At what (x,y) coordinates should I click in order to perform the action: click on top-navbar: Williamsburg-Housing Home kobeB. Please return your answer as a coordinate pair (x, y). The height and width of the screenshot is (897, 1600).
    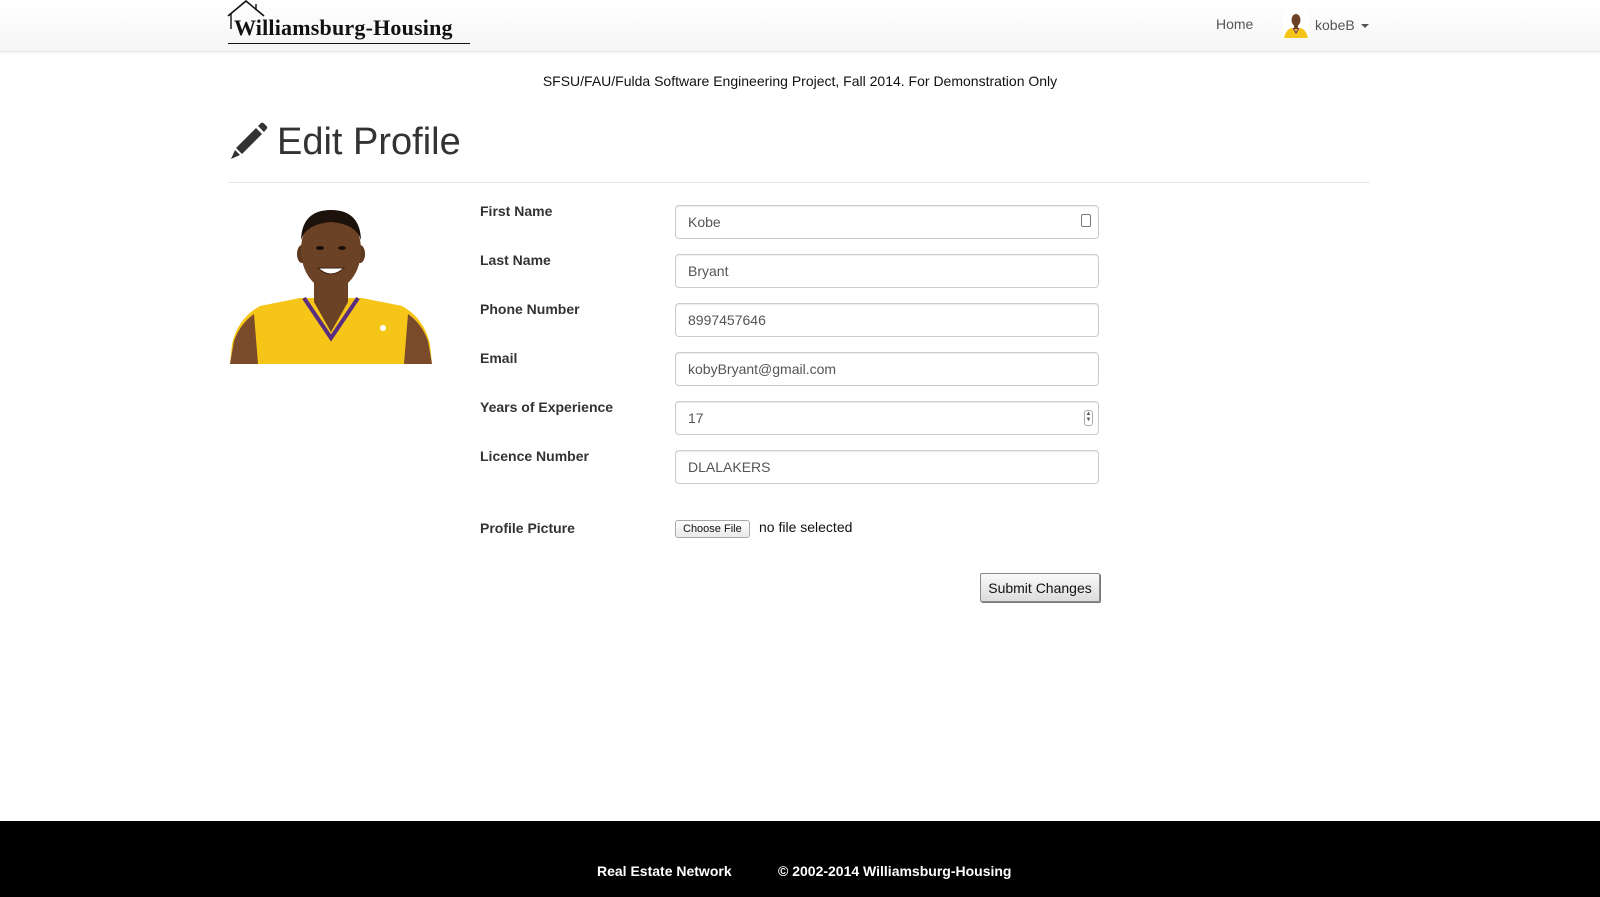
    Looking at the image, I should click on (800, 26).